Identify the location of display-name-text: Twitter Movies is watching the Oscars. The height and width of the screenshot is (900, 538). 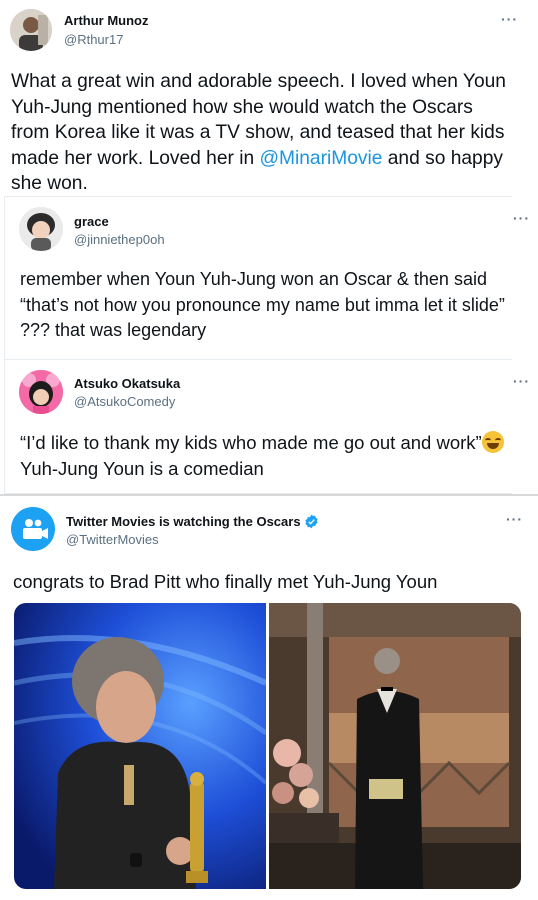
(183, 521).